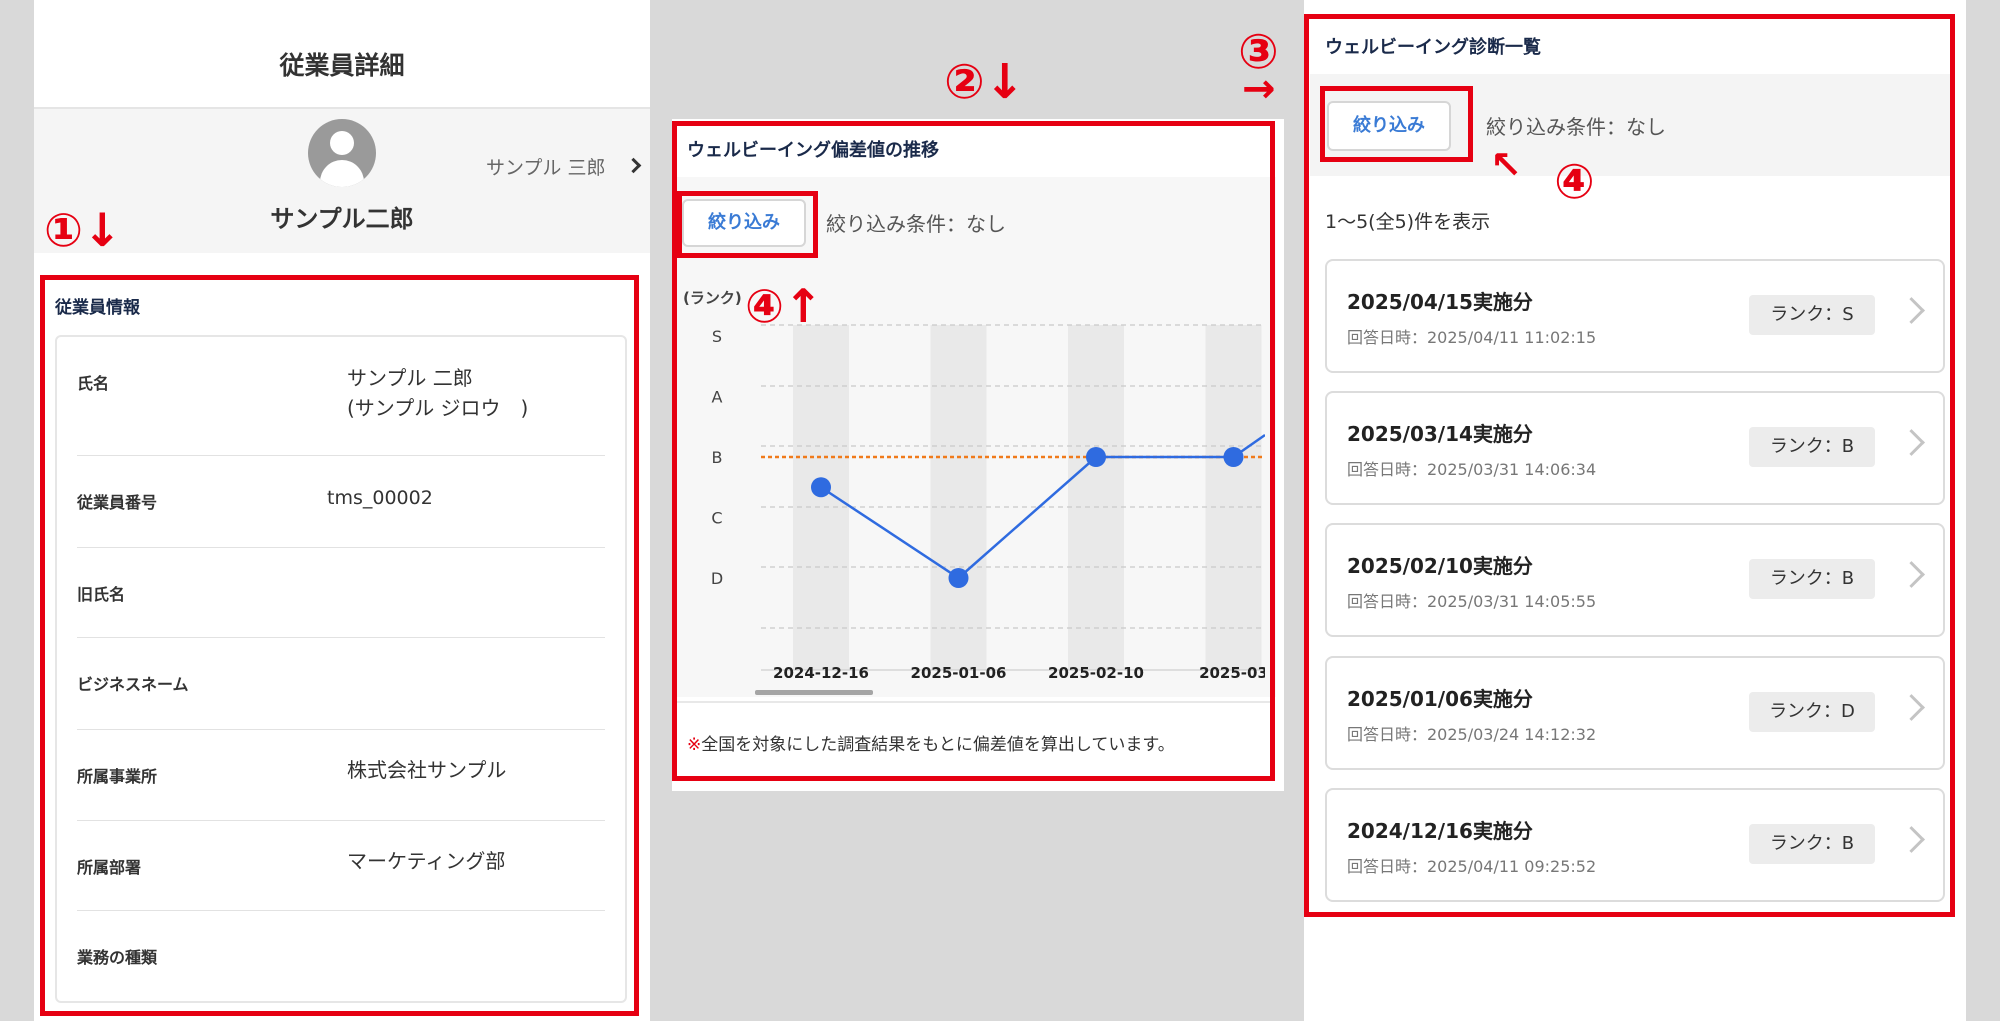 This screenshot has height=1021, width=2000. I want to click on chart-note: ※全国を対象にした調査結果をもとに偏差値を算出しています。, so click(931, 742).